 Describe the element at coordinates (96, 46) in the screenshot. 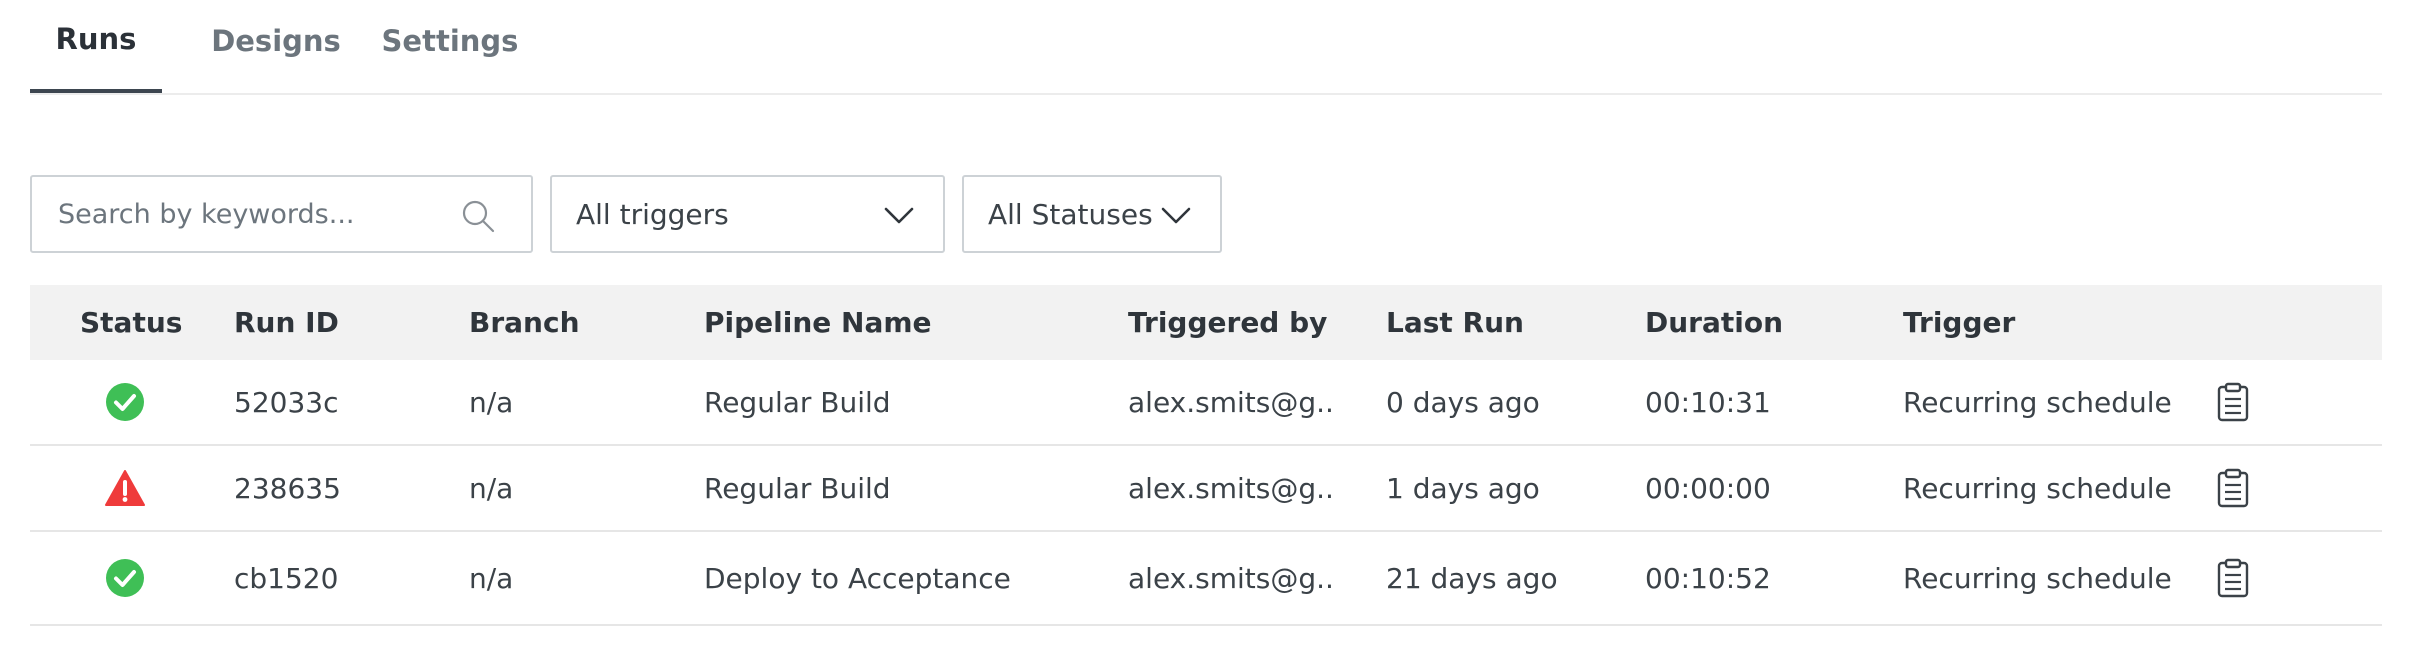

I see `tab-runs: Runs` at that location.